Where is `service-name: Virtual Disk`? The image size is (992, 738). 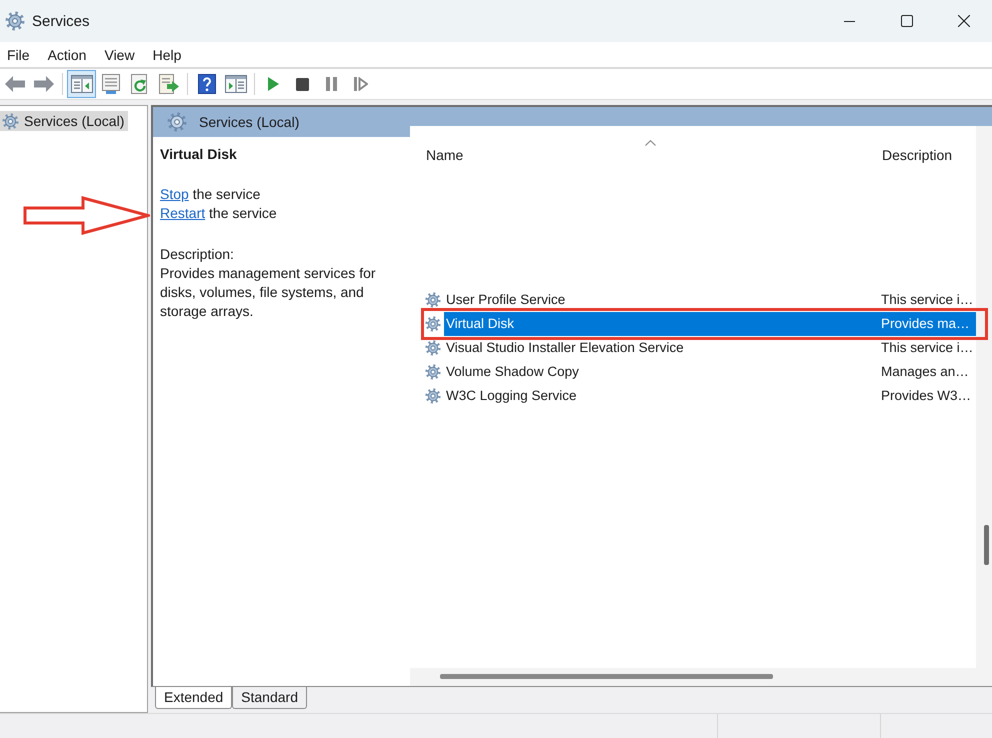 service-name: Virtual Disk is located at coordinates (199, 154).